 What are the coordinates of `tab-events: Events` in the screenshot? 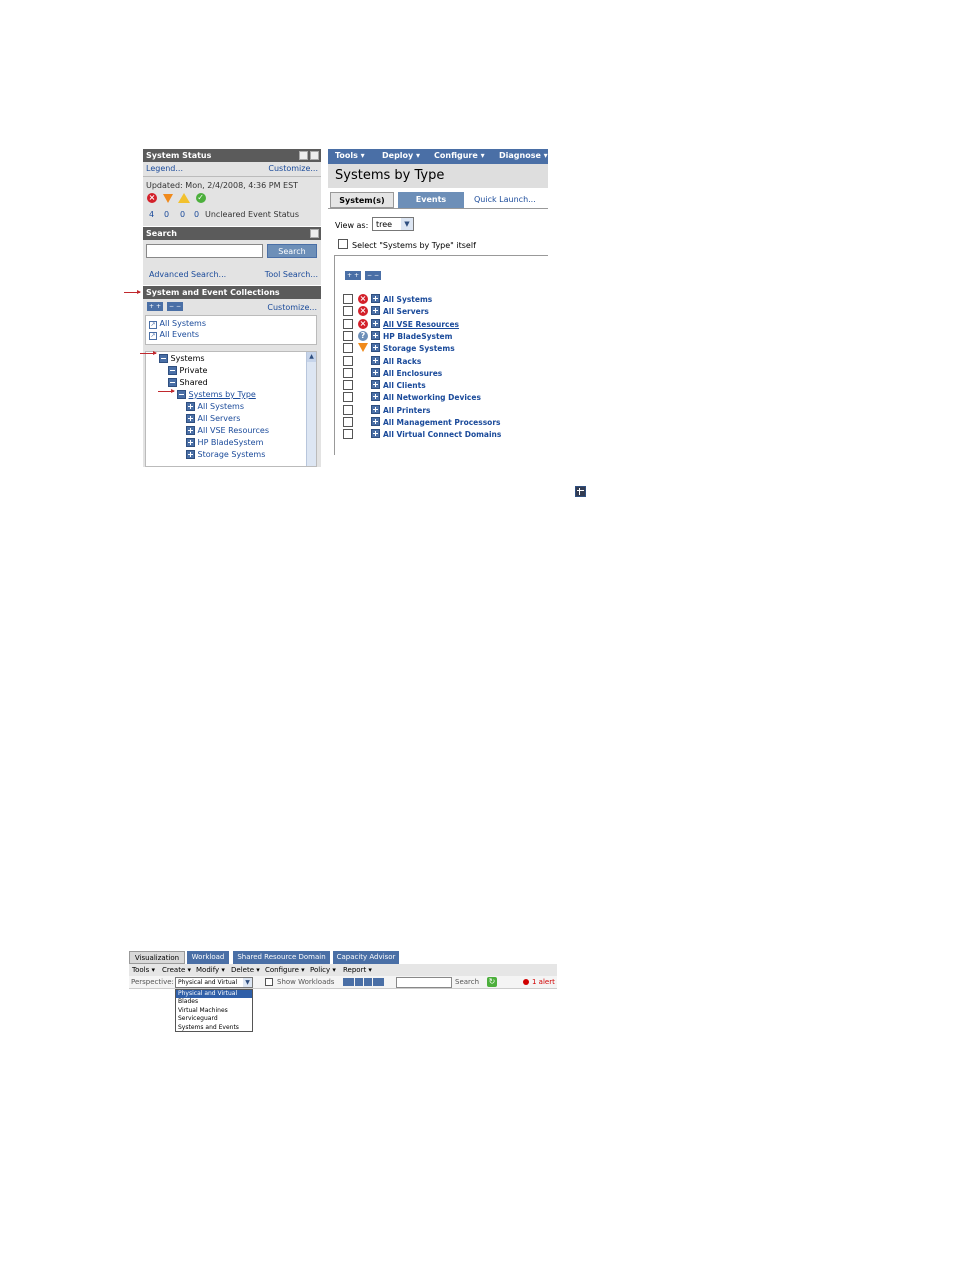 It's located at (431, 200).